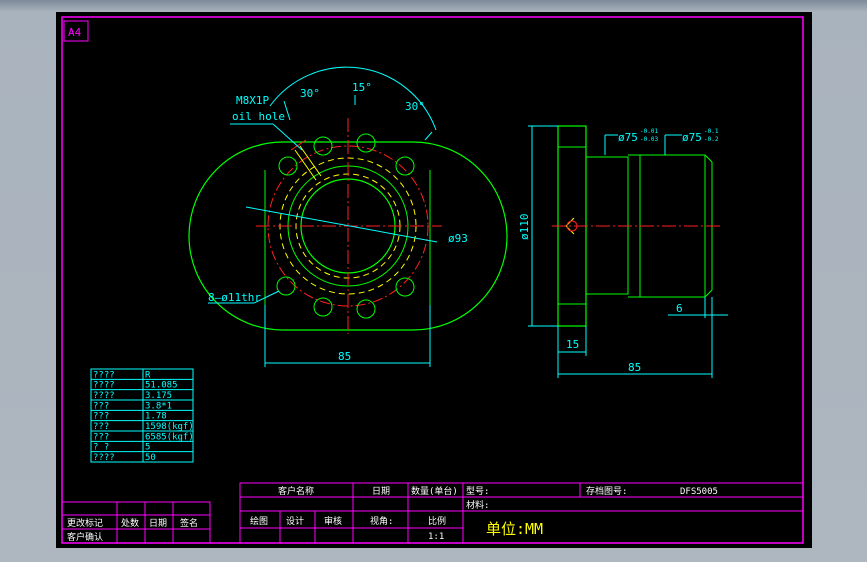 Image resolution: width=867 pixels, height=562 pixels. Describe the element at coordinates (156, 417) in the screenshot. I see `spec-row-value: 1.78` at that location.